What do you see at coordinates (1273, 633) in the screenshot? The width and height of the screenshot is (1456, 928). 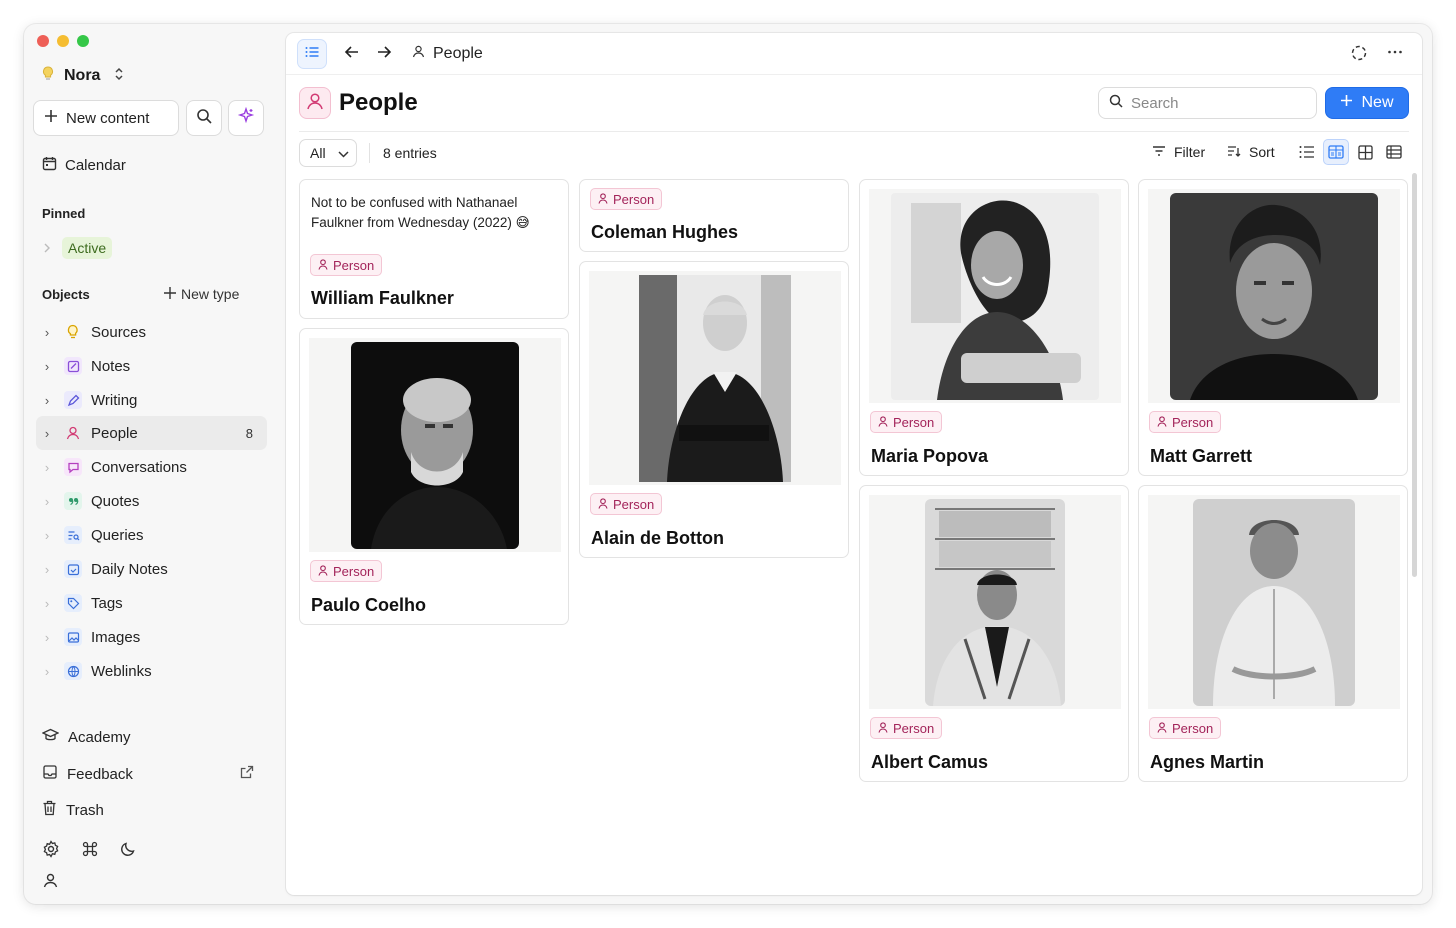 I see `person-card: Person Agnes Martin` at bounding box center [1273, 633].